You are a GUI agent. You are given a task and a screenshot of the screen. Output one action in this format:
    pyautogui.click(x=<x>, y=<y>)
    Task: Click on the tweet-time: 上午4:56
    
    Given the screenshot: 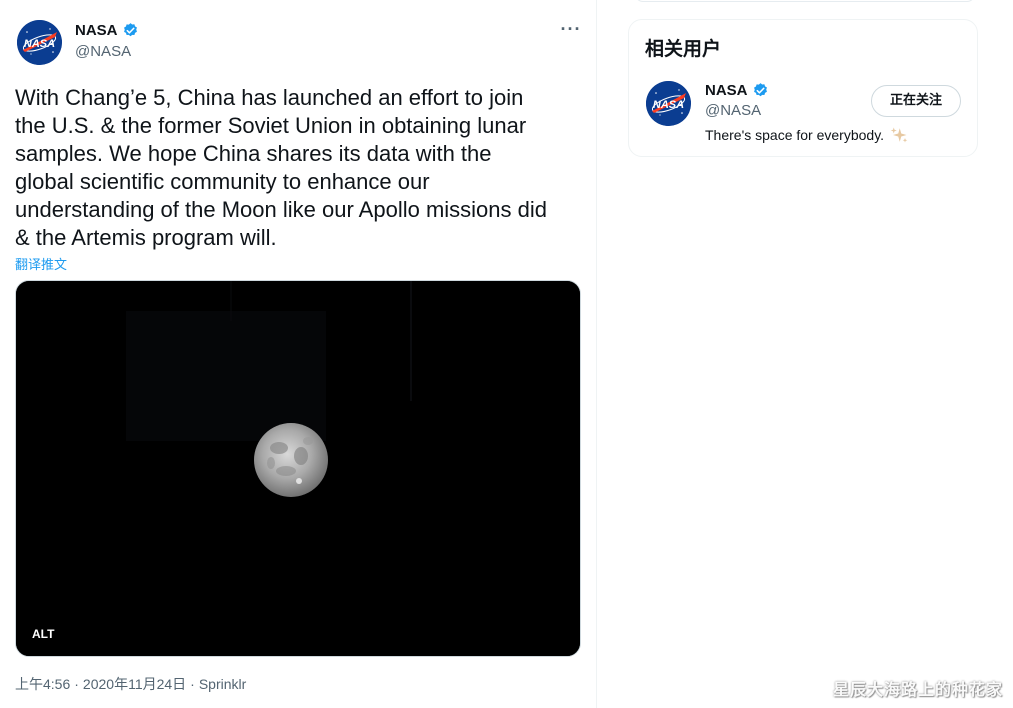 What is the action you would take?
    pyautogui.click(x=42, y=684)
    